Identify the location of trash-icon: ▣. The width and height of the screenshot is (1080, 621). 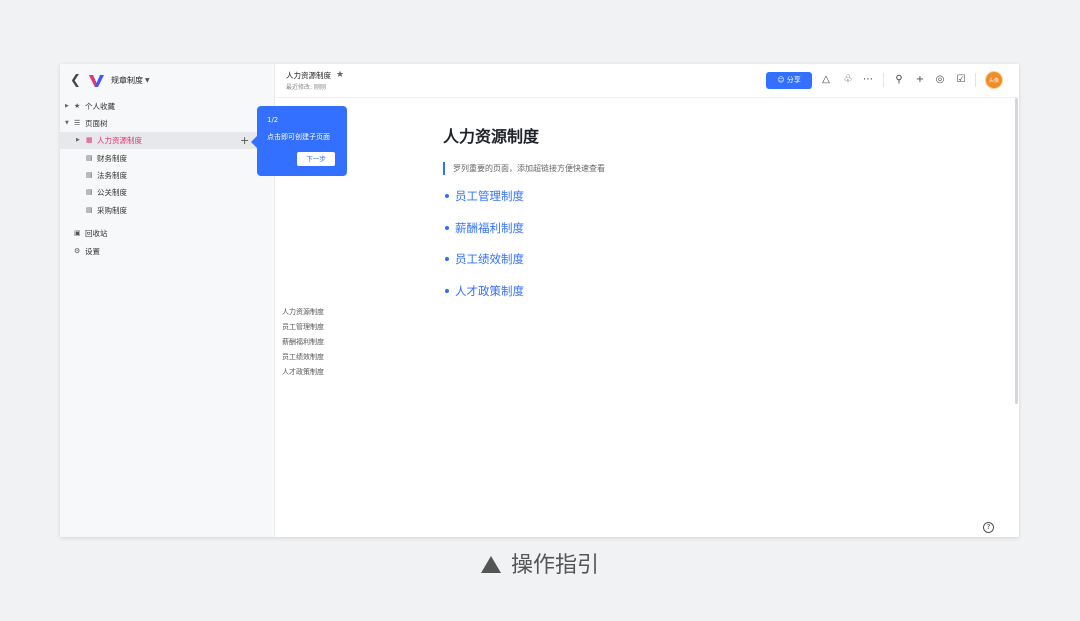
(77, 233).